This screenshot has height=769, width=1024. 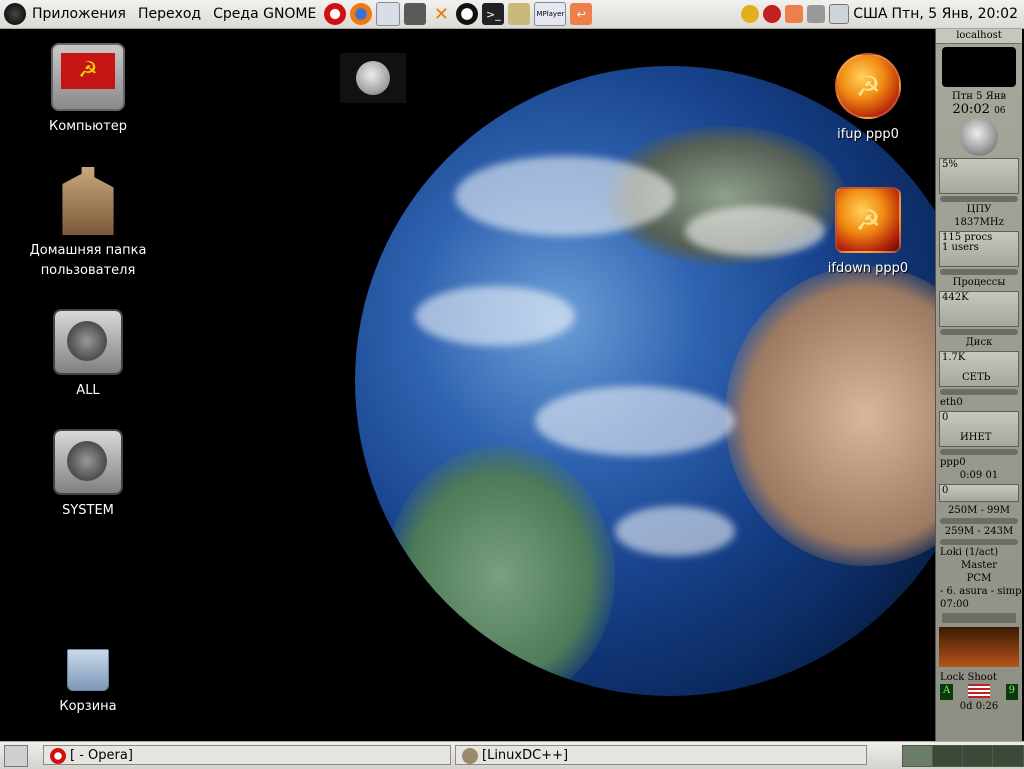 I want to click on gk-badge-a: A, so click(x=947, y=692).